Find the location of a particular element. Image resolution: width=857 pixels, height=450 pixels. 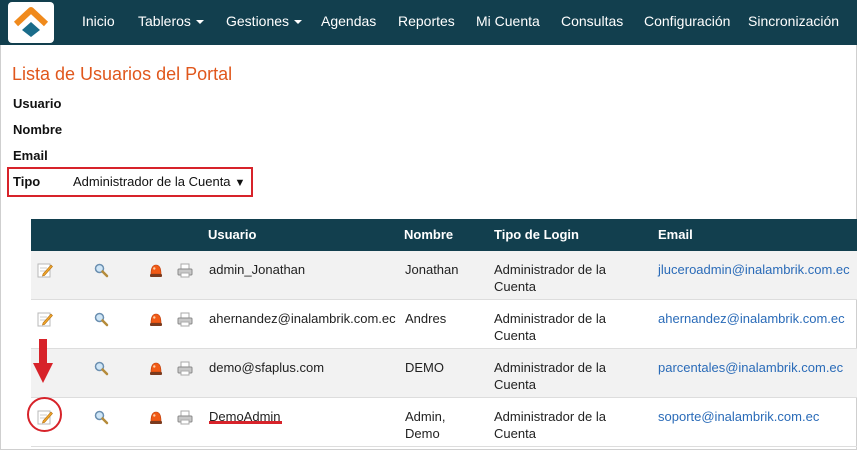

cell-nombre: Andres is located at coordinates (426, 318).